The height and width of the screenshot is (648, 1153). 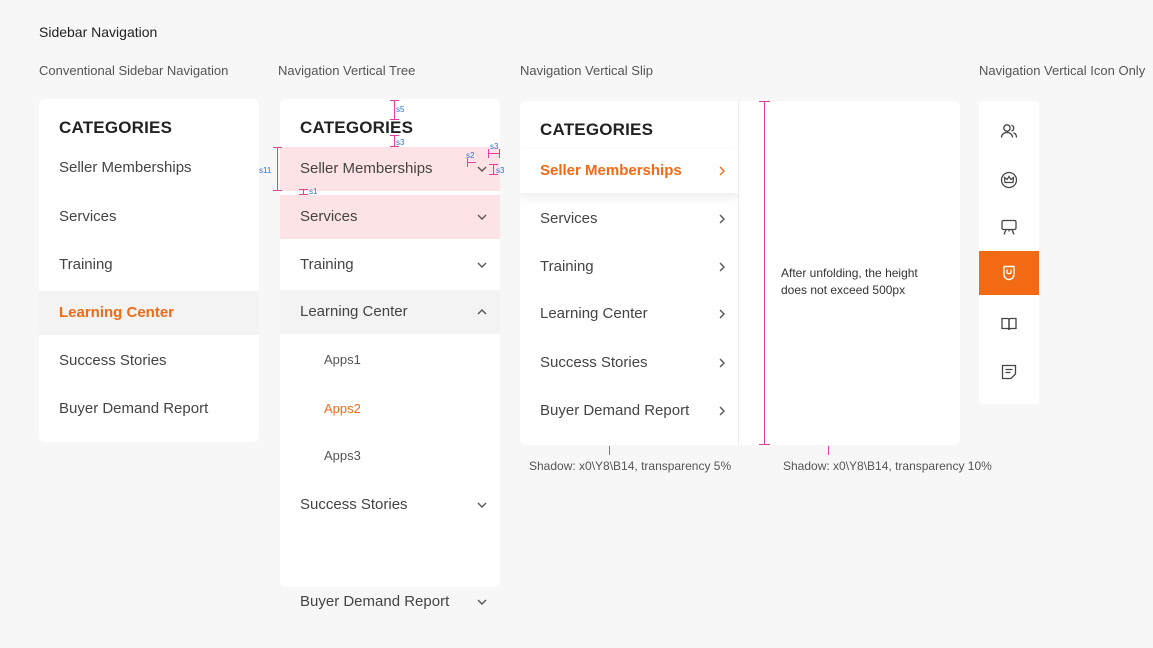 What do you see at coordinates (470, 155) in the screenshot?
I see `spacing-mark: s2` at bounding box center [470, 155].